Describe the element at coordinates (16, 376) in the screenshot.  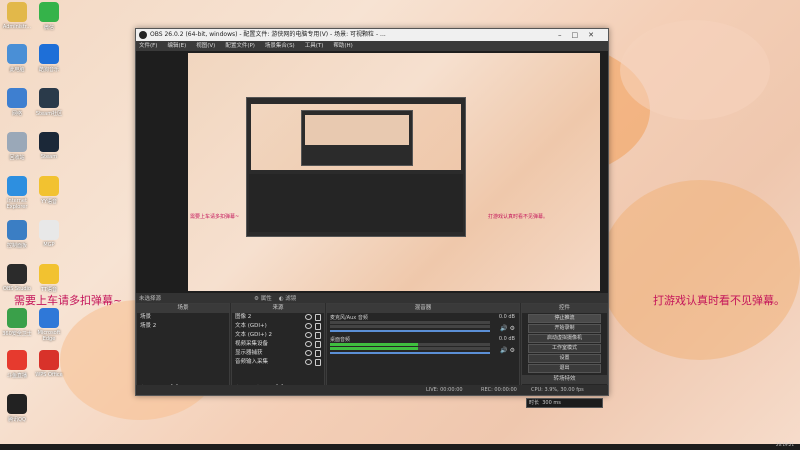
I see `desktop-icon-label: 斗鱼直播` at that location.